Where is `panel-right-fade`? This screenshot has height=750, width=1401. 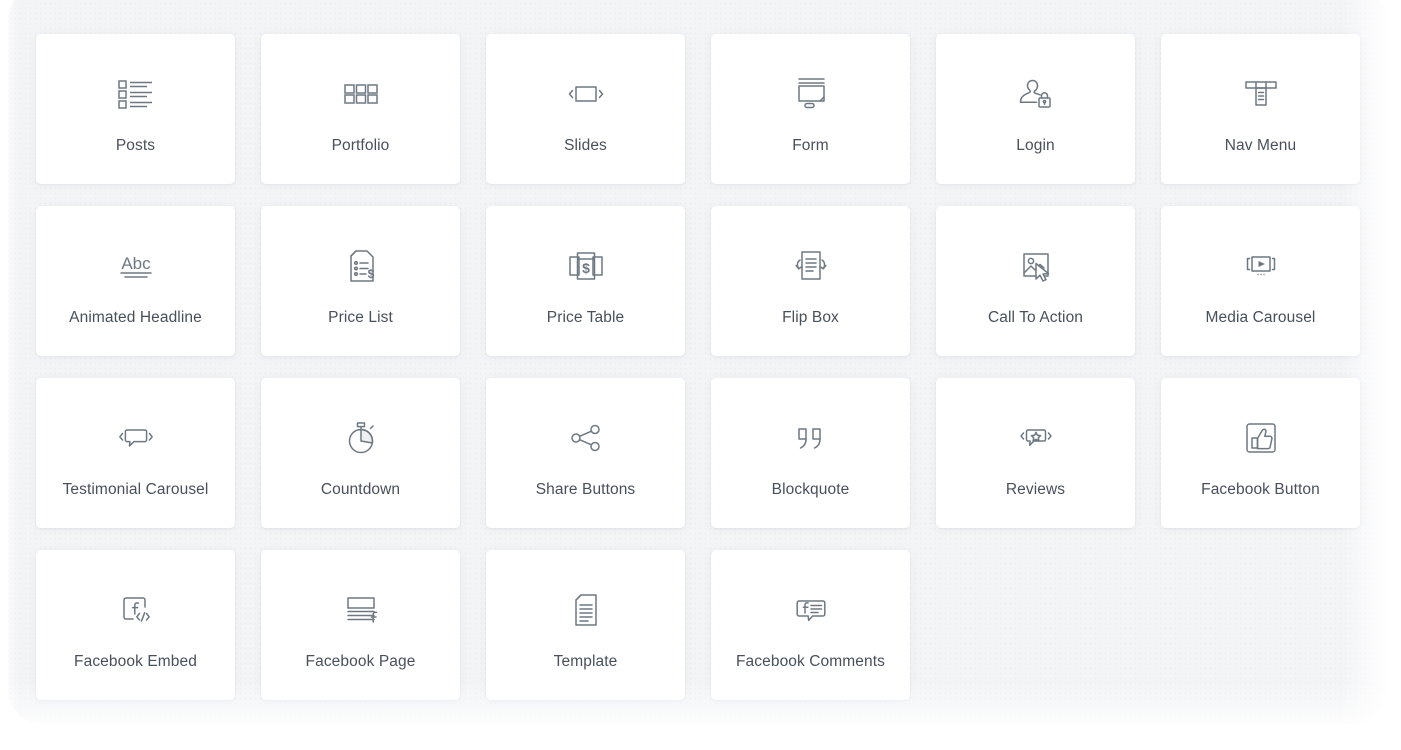
panel-right-fade is located at coordinates (1371, 375).